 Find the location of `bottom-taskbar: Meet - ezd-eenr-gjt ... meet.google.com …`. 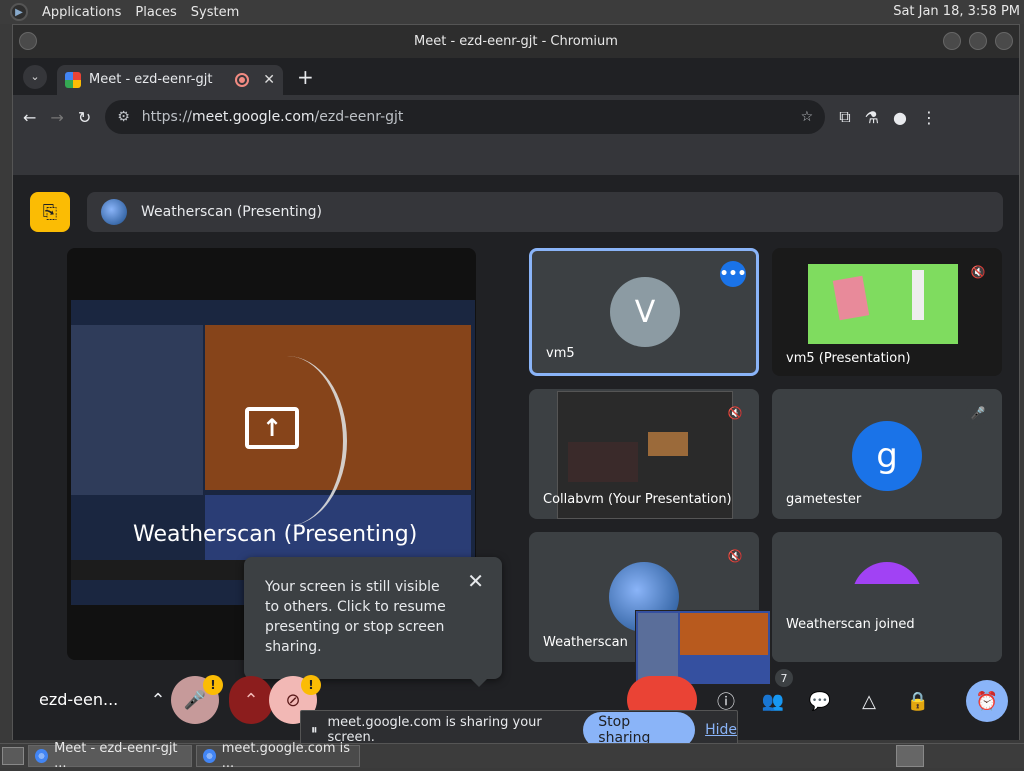

bottom-taskbar: Meet - ezd-eenr-gjt ... meet.google.com … is located at coordinates (512, 756).